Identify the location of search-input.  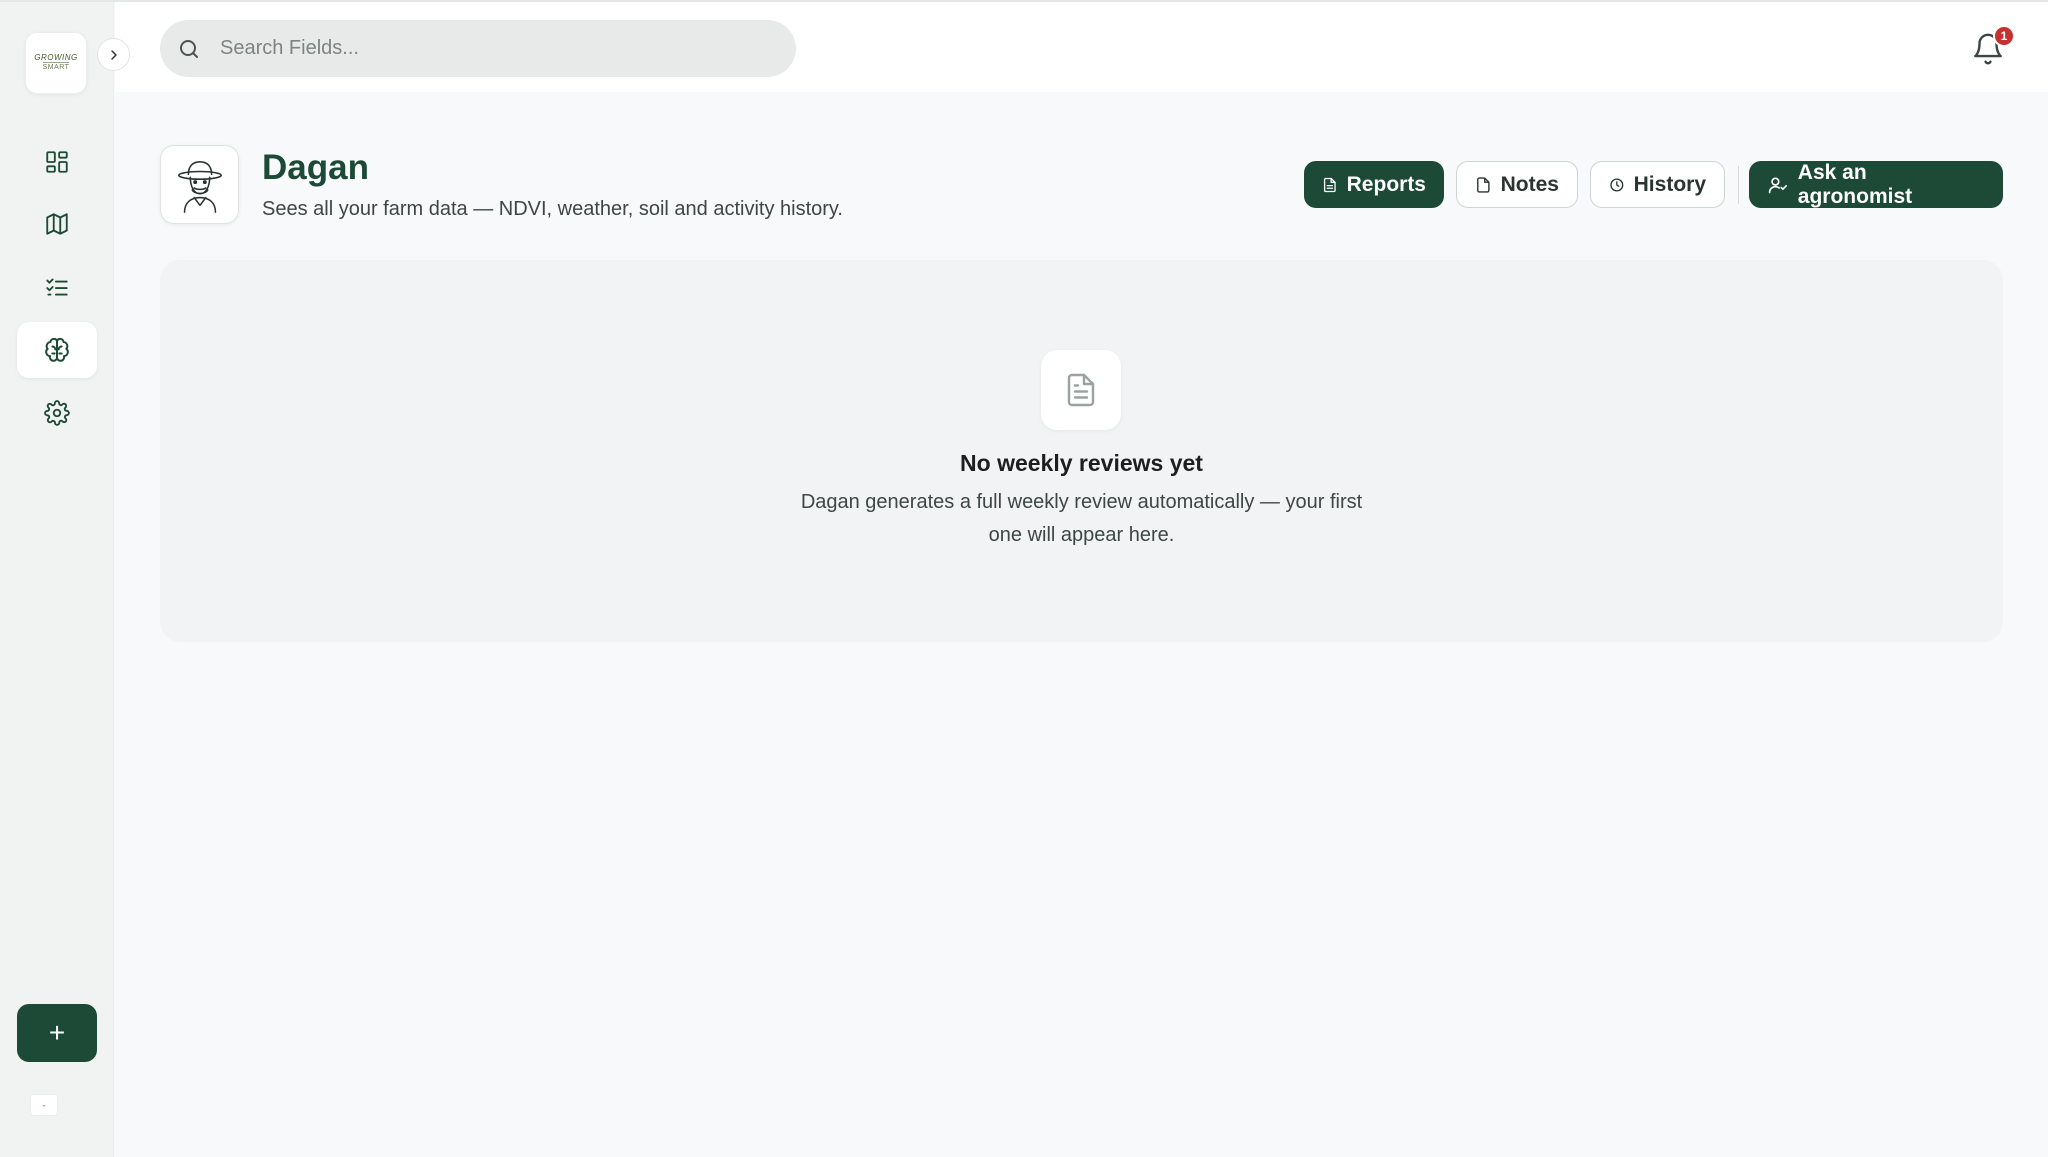
(490, 48).